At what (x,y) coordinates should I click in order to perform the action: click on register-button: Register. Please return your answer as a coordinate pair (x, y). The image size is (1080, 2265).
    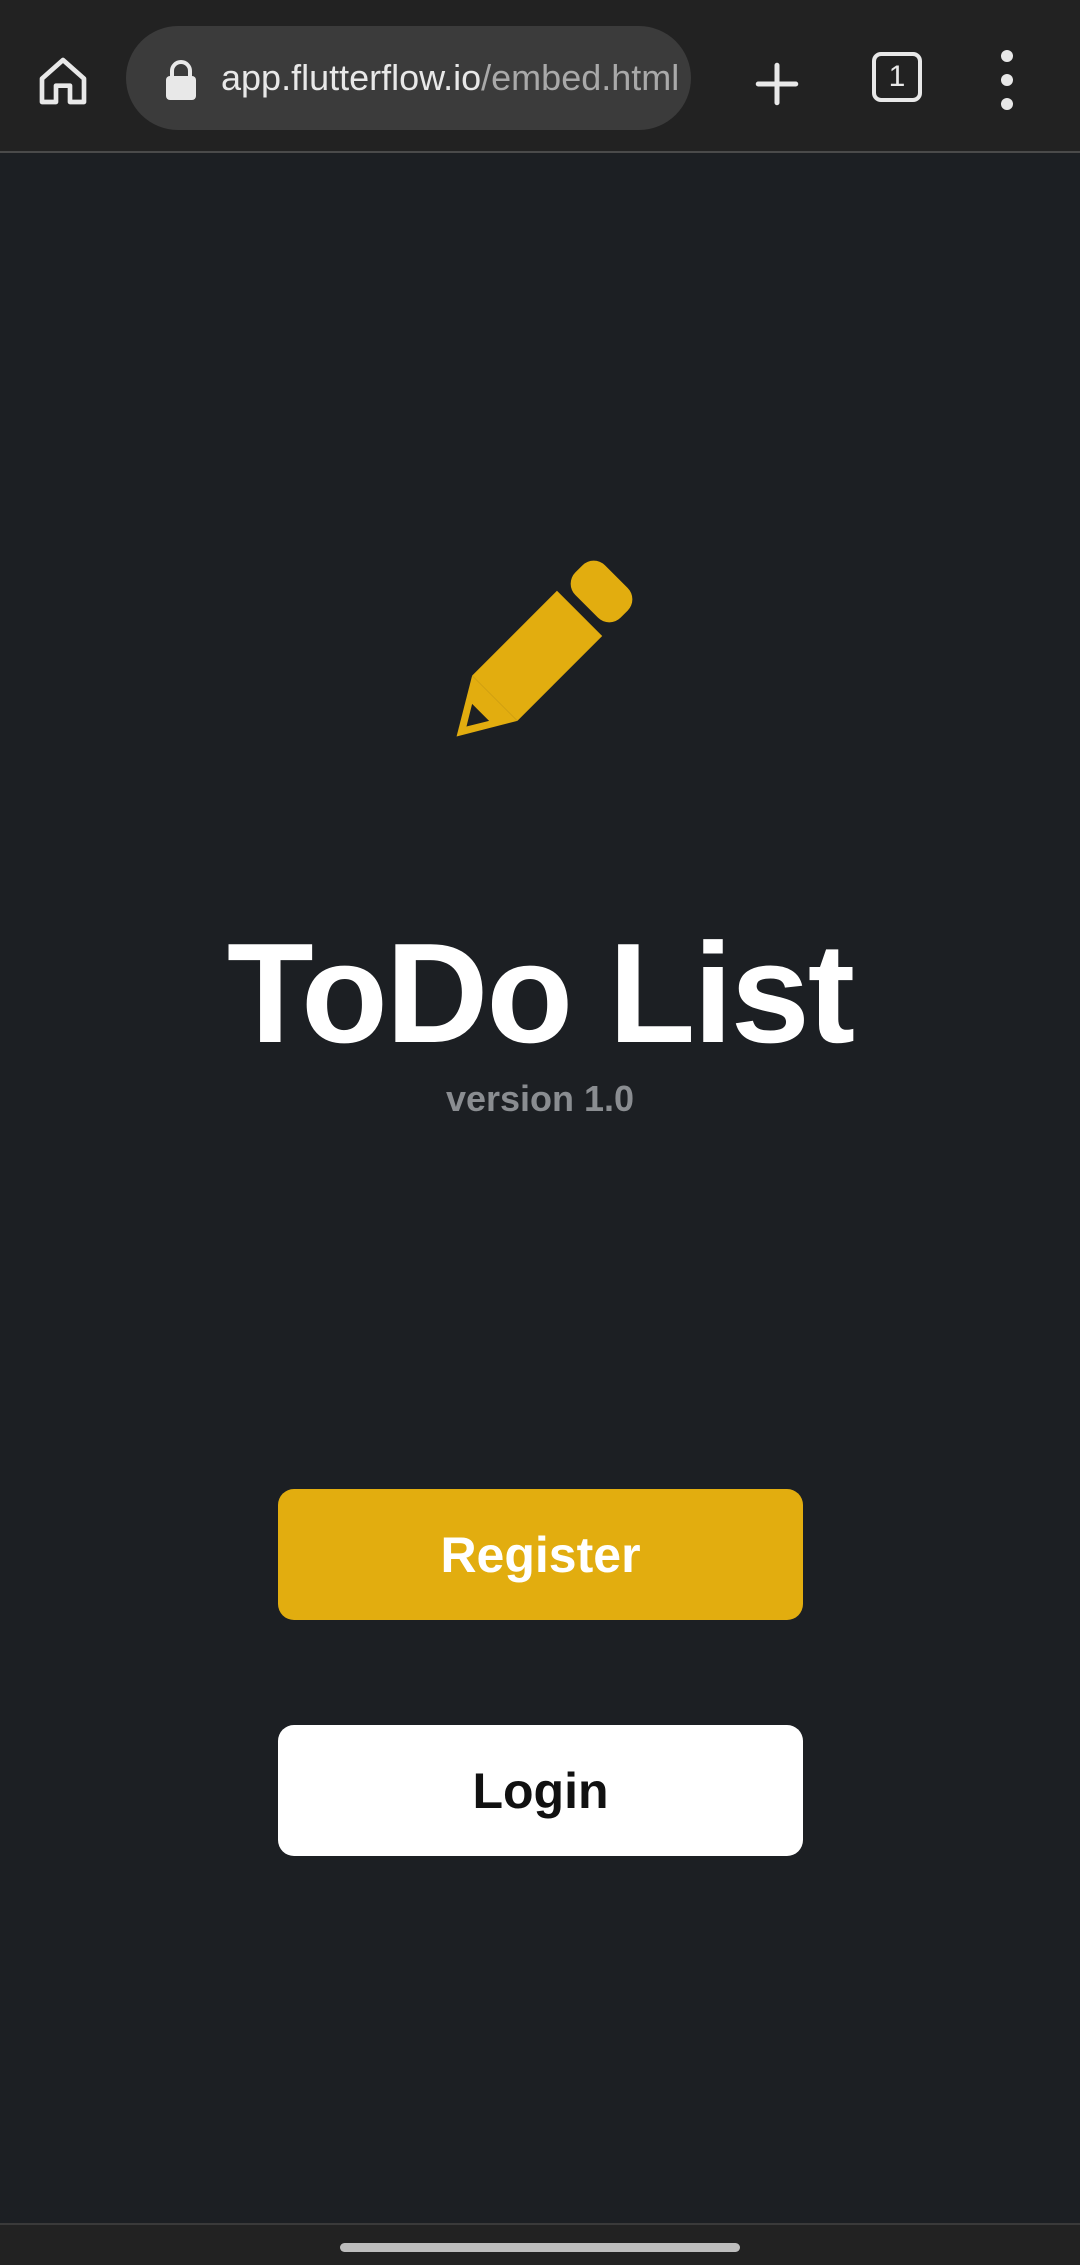
    Looking at the image, I should click on (540, 1554).